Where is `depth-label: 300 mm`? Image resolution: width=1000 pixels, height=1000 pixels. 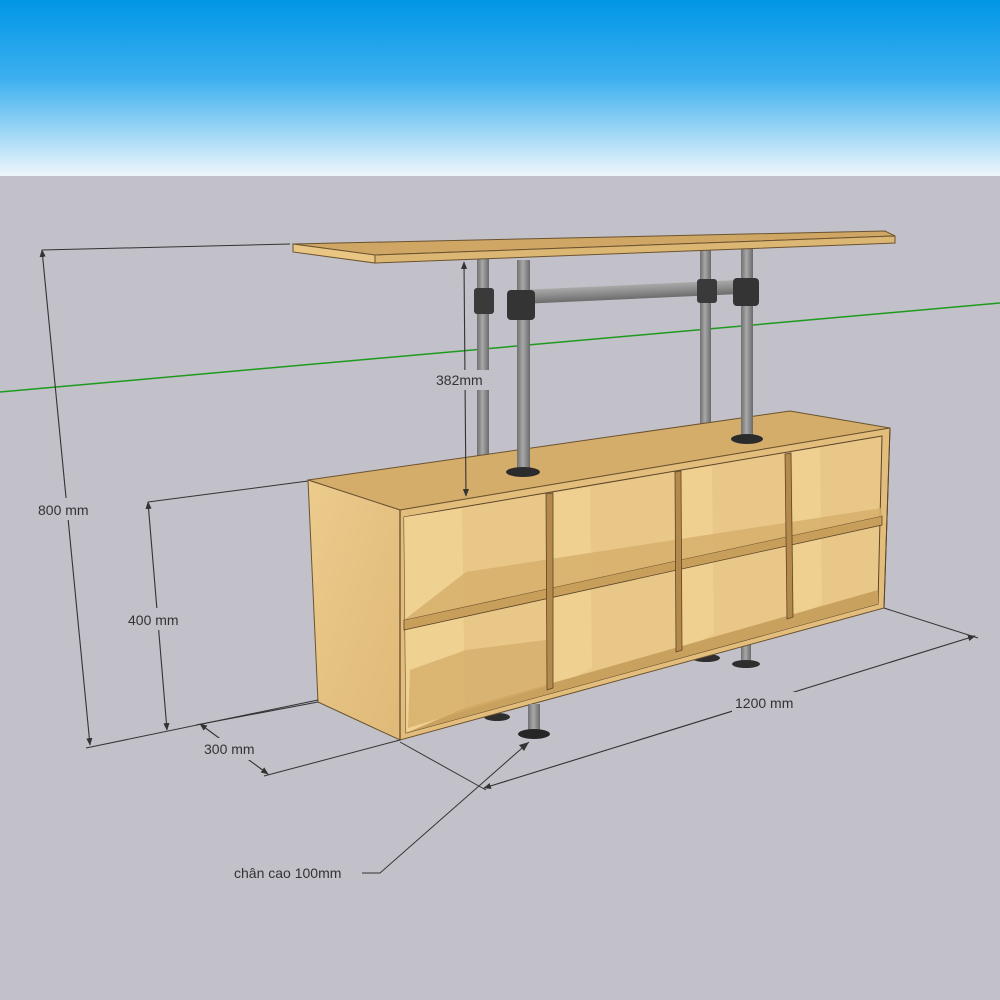 depth-label: 300 mm is located at coordinates (229, 749).